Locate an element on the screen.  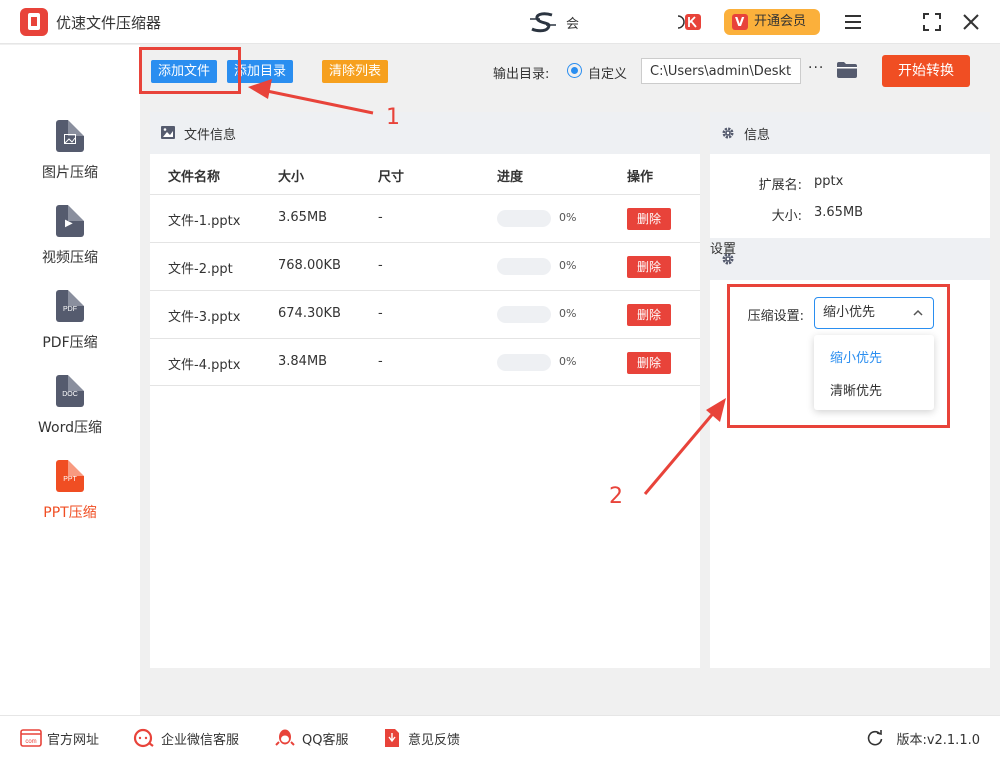
file-size: 768.00KB is located at coordinates (309, 265).